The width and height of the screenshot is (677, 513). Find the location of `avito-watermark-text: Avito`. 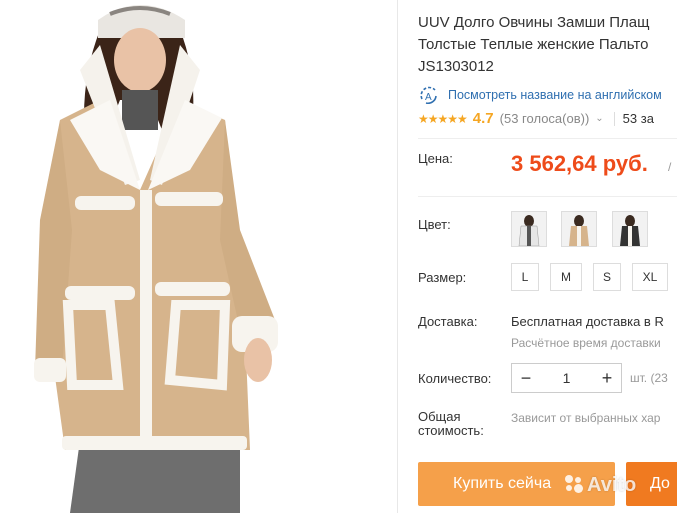

avito-watermark-text: Avito is located at coordinates (612, 485).